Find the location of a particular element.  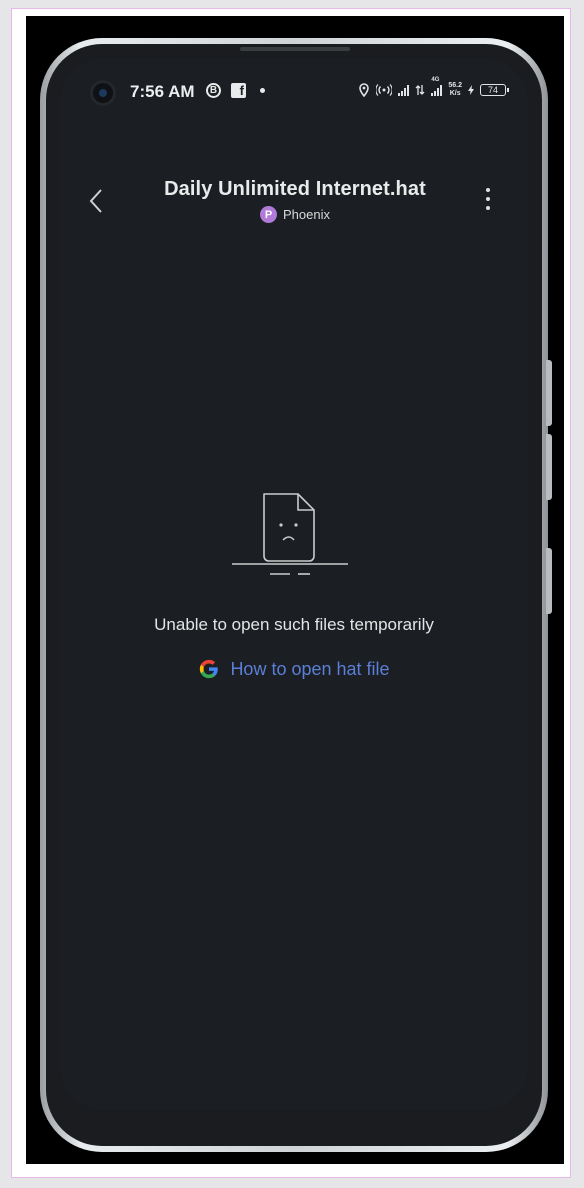

speed-value: 56.2 is located at coordinates (455, 85).